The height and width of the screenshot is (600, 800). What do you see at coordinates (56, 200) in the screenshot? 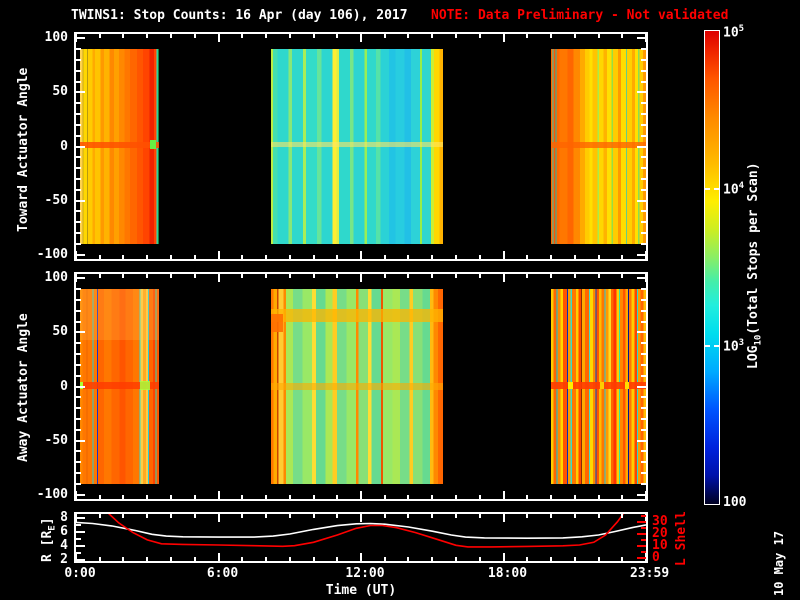
I see `y-tick-label: -50` at bounding box center [56, 200].